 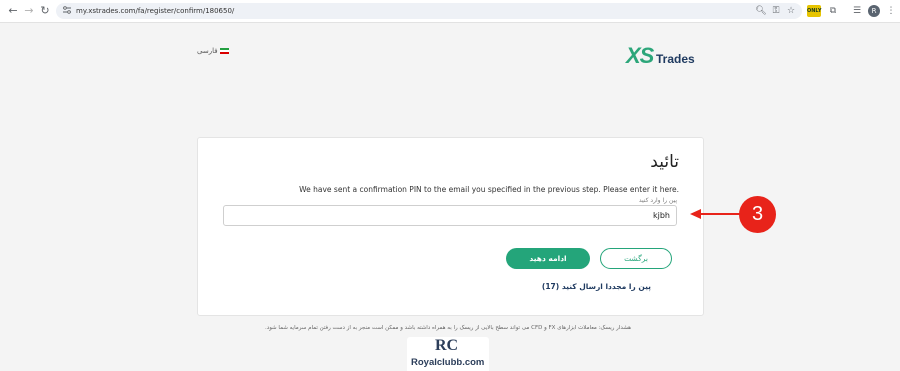 I want to click on continue-button: ادامه دهید, so click(x=548, y=258).